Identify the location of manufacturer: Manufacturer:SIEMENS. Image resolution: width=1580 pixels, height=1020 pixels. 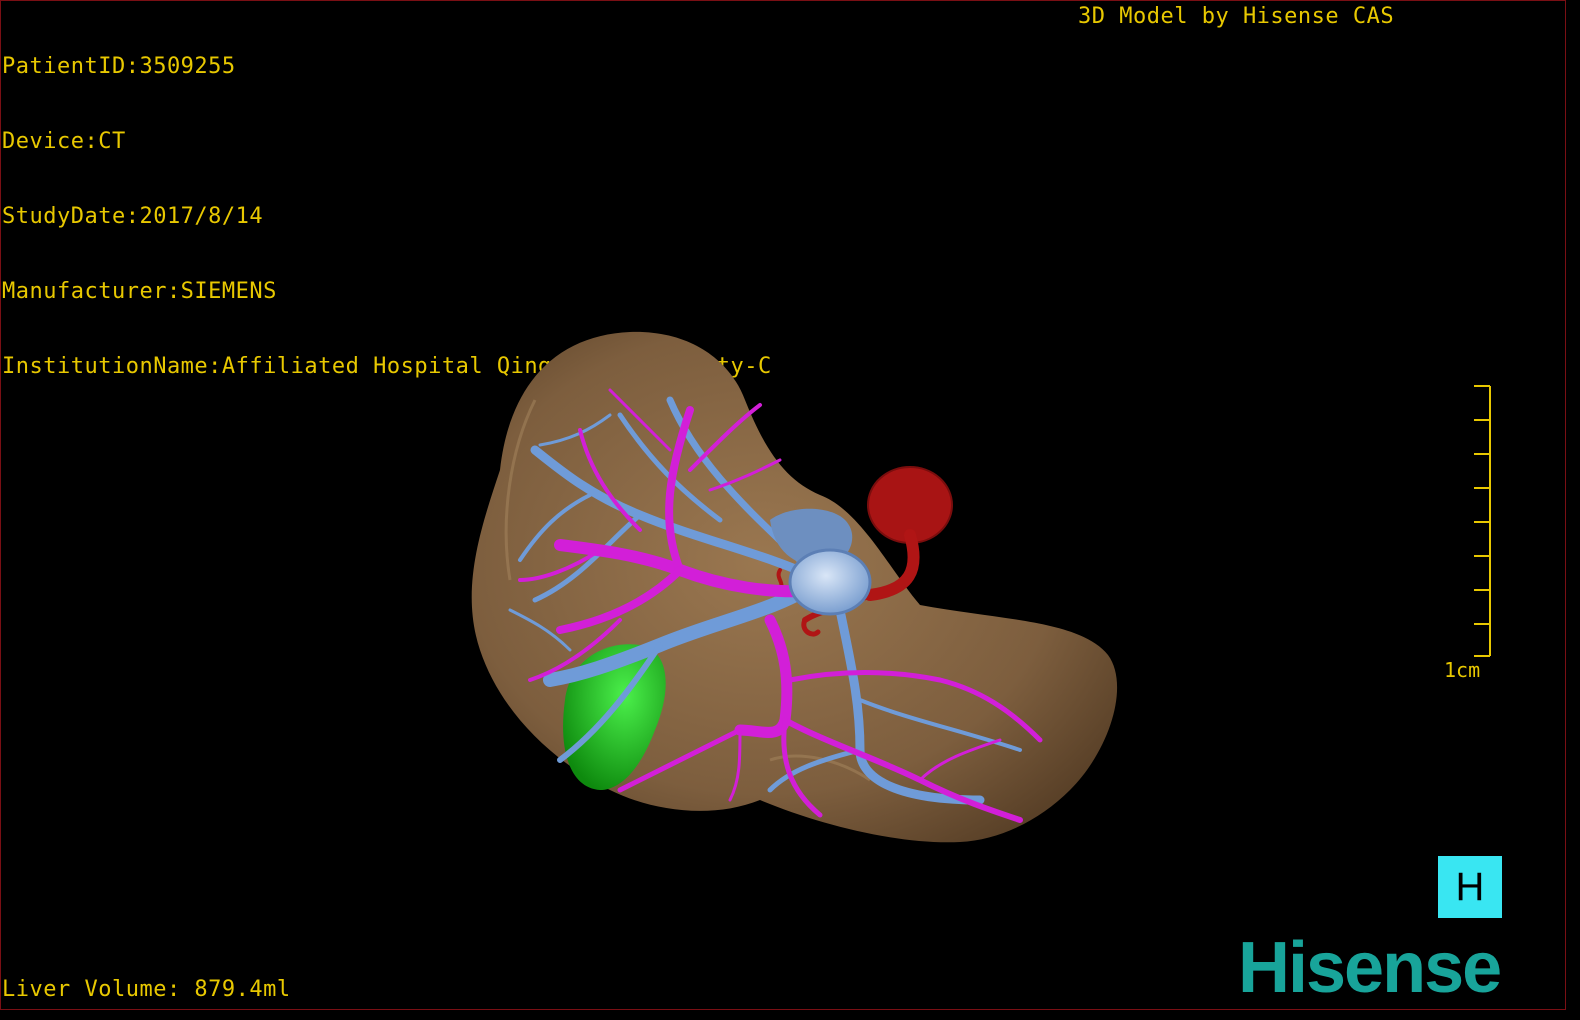
(139, 291).